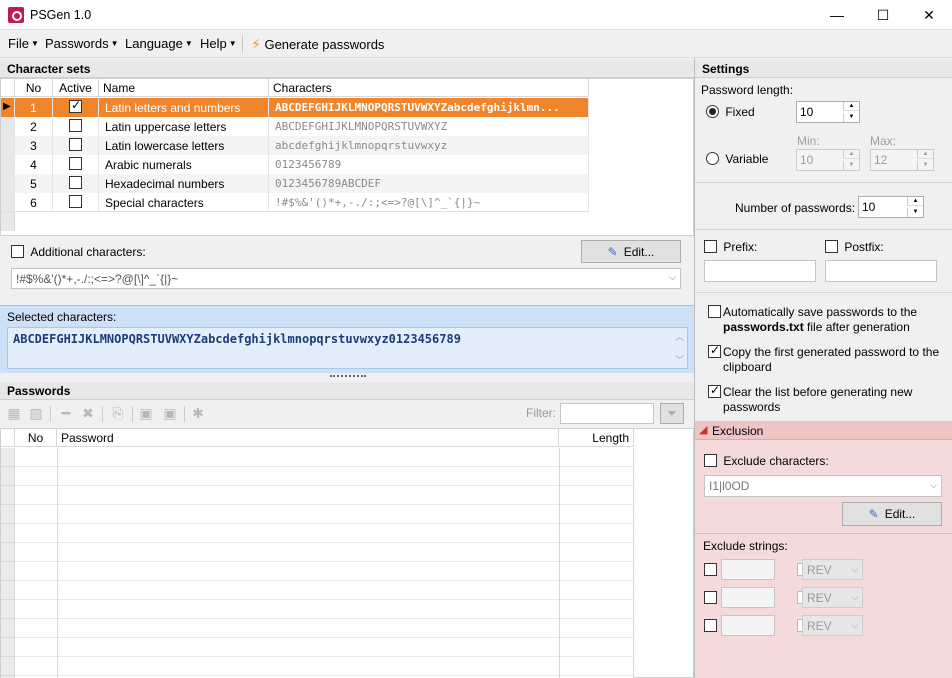 Image resolution: width=952 pixels, height=678 pixels. What do you see at coordinates (596, 438) in the screenshot?
I see `col-length: Length` at bounding box center [596, 438].